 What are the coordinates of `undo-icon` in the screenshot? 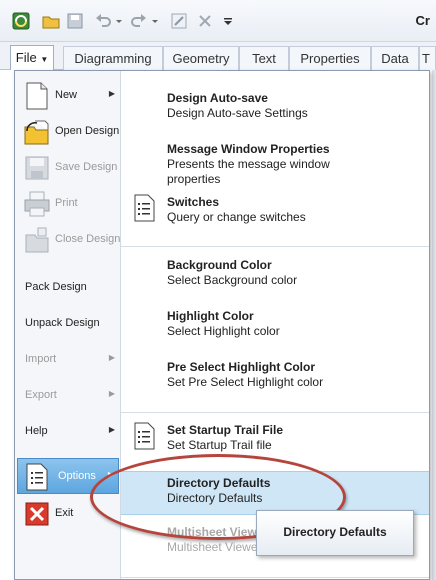 It's located at (103, 21).